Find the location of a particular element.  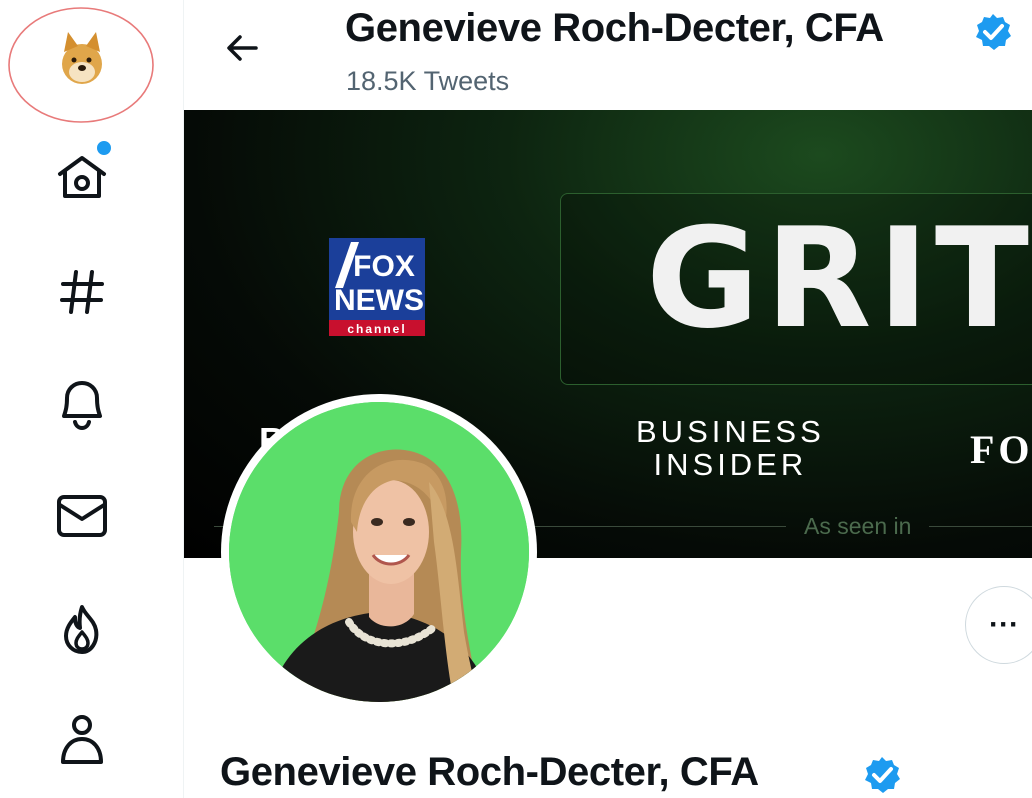

tweets-count: 18.5K Tweets is located at coordinates (428, 81).